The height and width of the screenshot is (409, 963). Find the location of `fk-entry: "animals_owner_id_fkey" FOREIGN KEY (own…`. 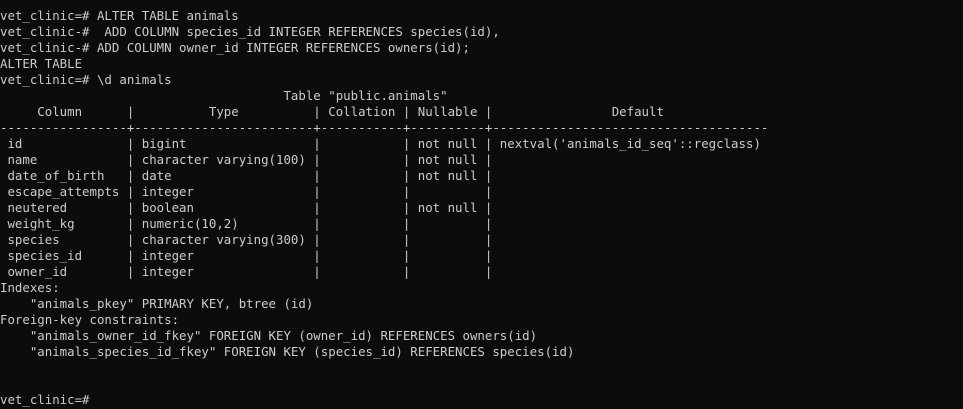

fk-entry: "animals_owner_id_fkey" FOREIGN KEY (own… is located at coordinates (269, 335).